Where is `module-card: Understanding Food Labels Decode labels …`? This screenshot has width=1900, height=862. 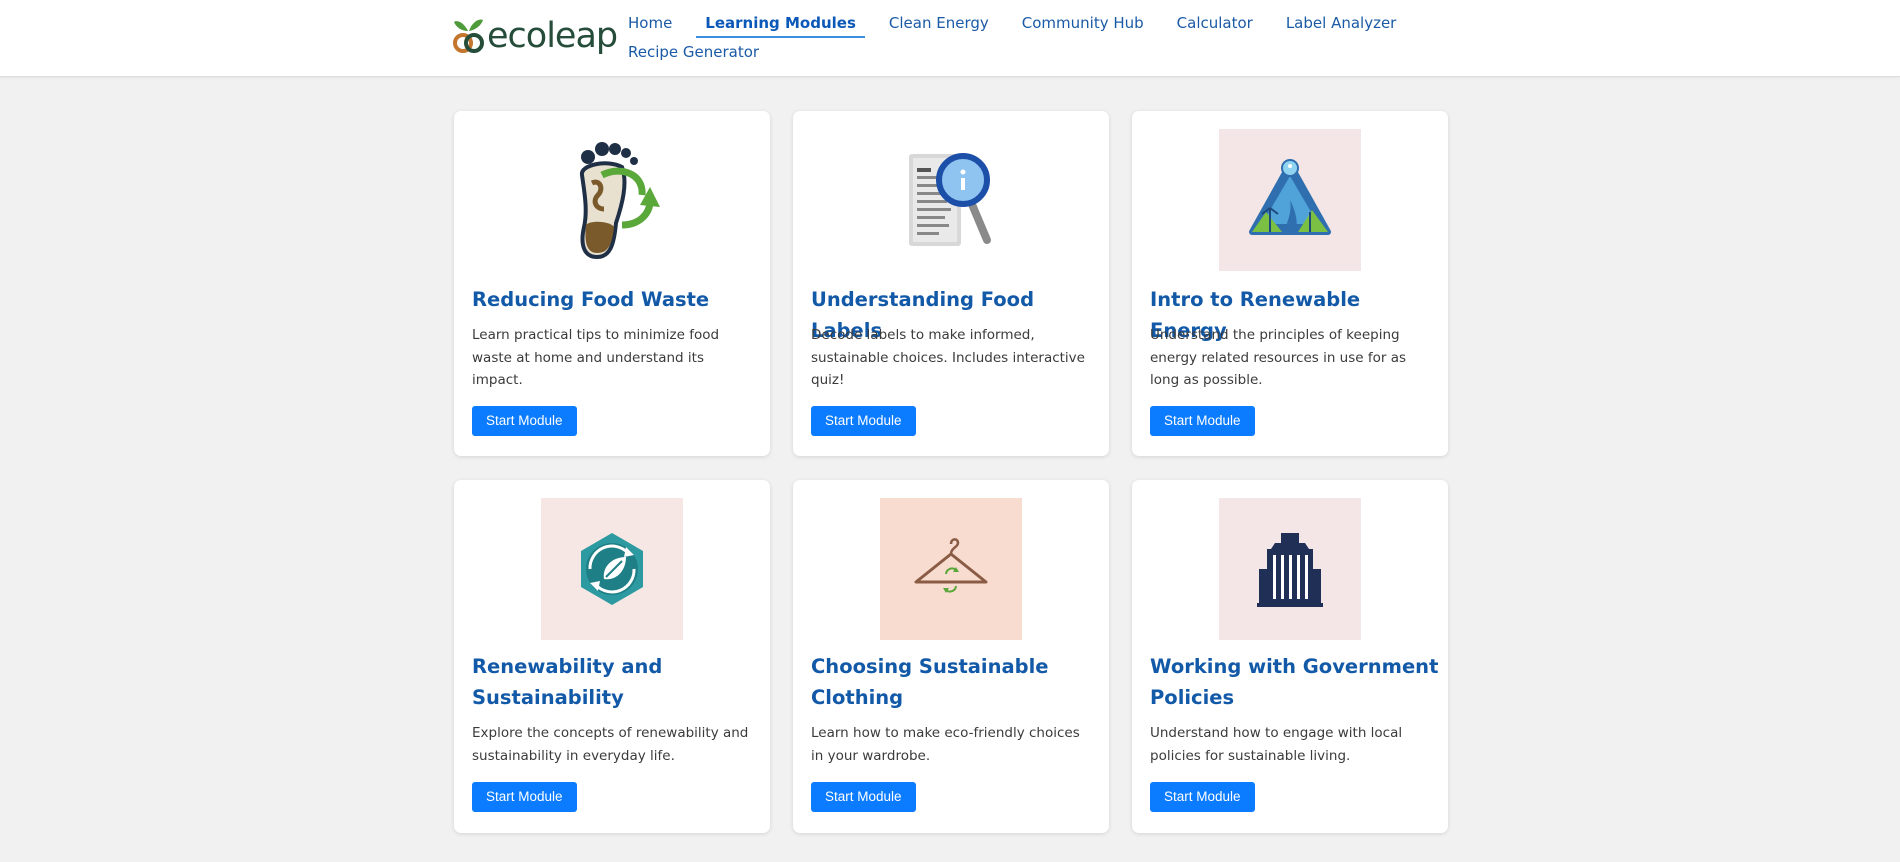
module-card: Understanding Food Labels Decode labels … is located at coordinates (951, 283).